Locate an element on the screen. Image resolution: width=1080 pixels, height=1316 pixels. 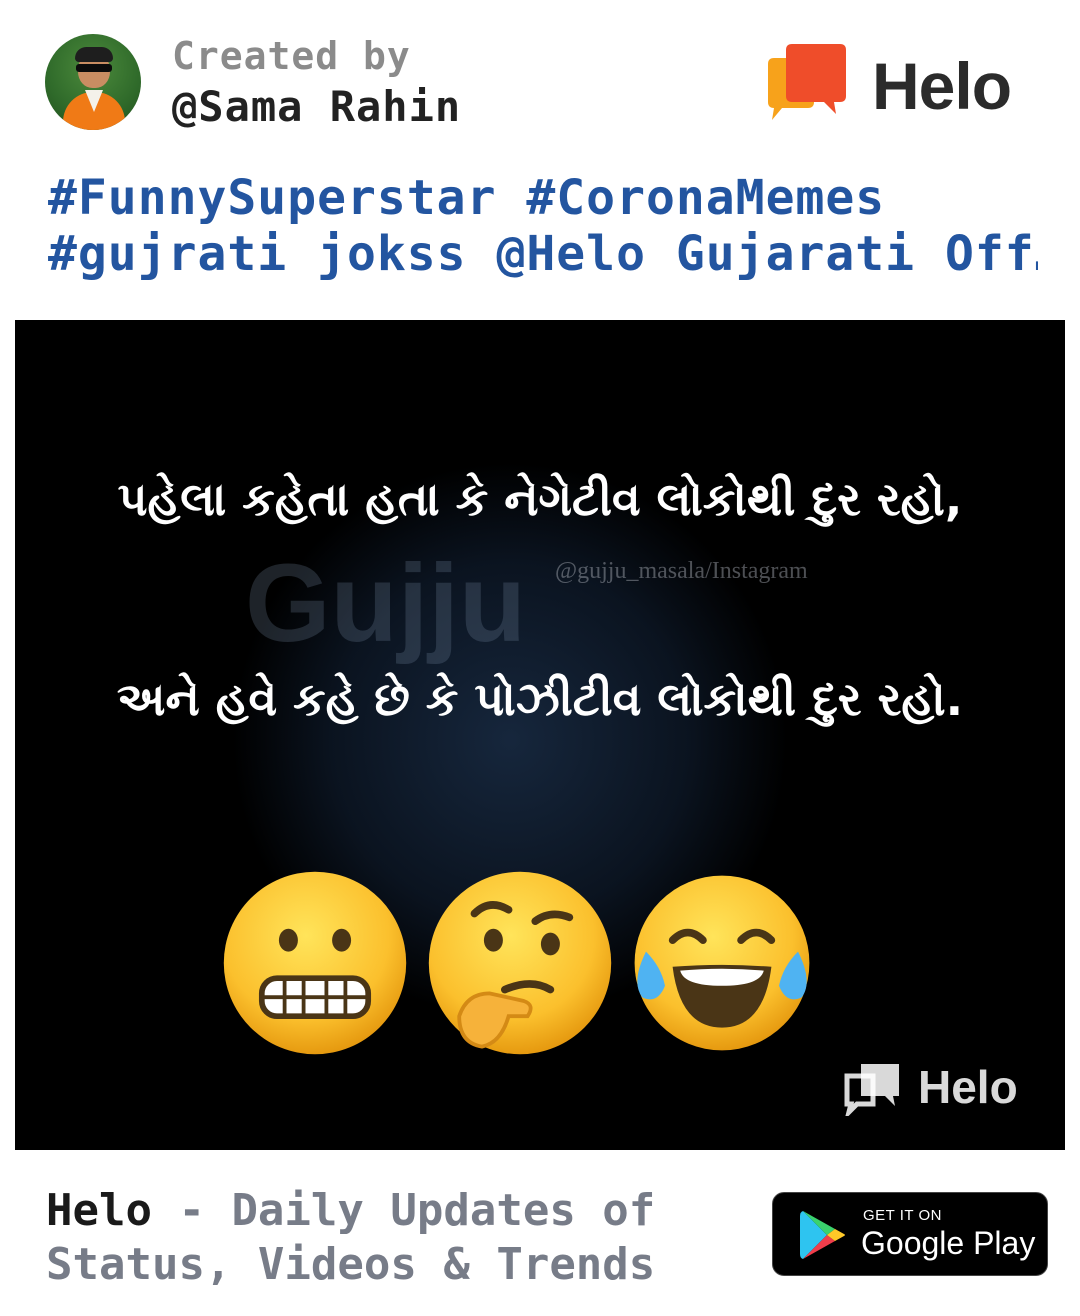
helo-logo: Helo is located at coordinates (903, 84).